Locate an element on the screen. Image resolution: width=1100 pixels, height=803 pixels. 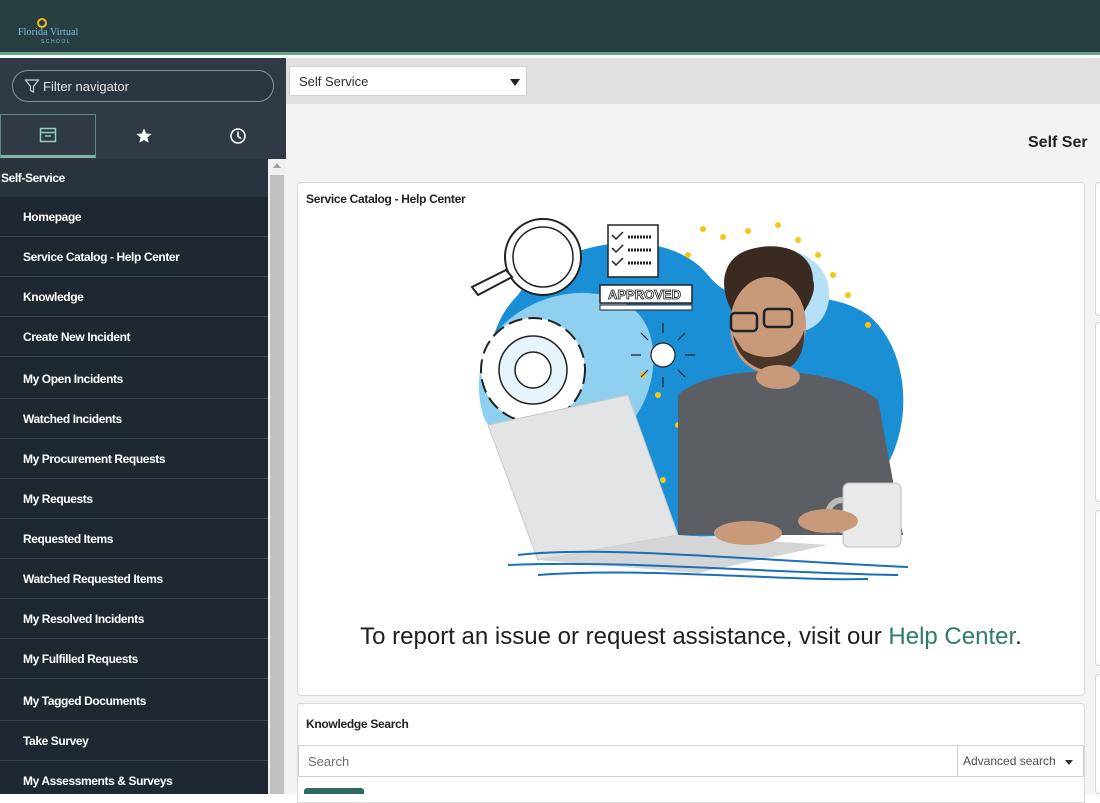
nav-item-requested-items: Requested Items is located at coordinates (134, 539).